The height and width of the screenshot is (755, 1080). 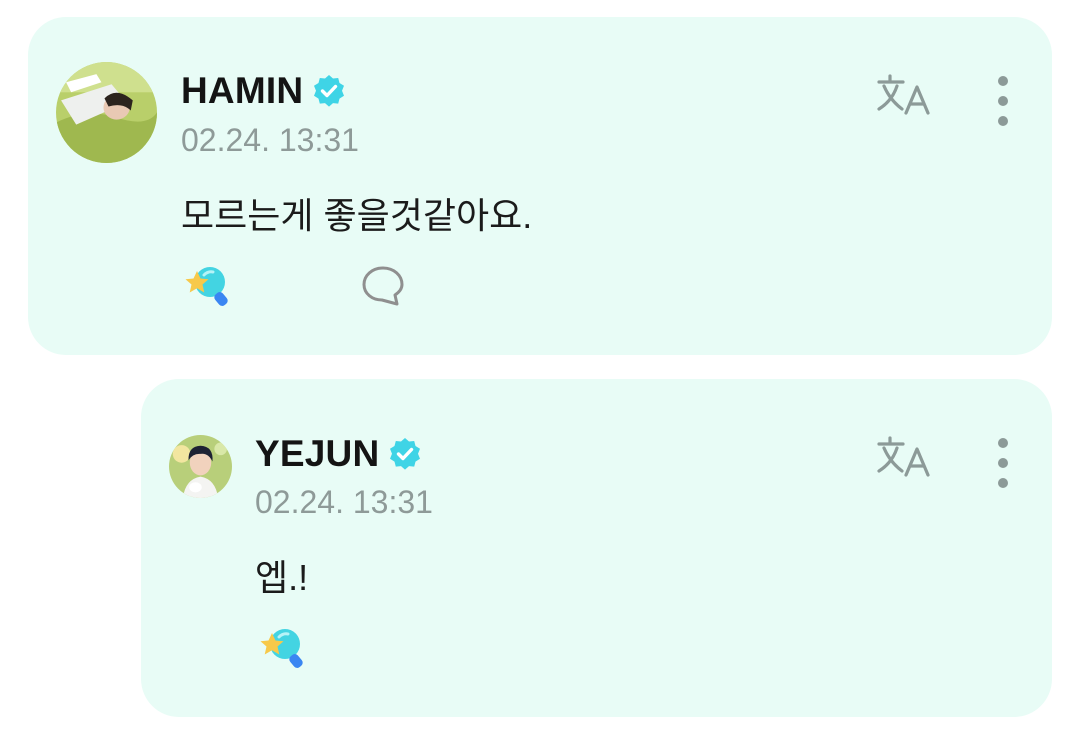 I want to click on avatar-hamin, so click(x=106, y=112).